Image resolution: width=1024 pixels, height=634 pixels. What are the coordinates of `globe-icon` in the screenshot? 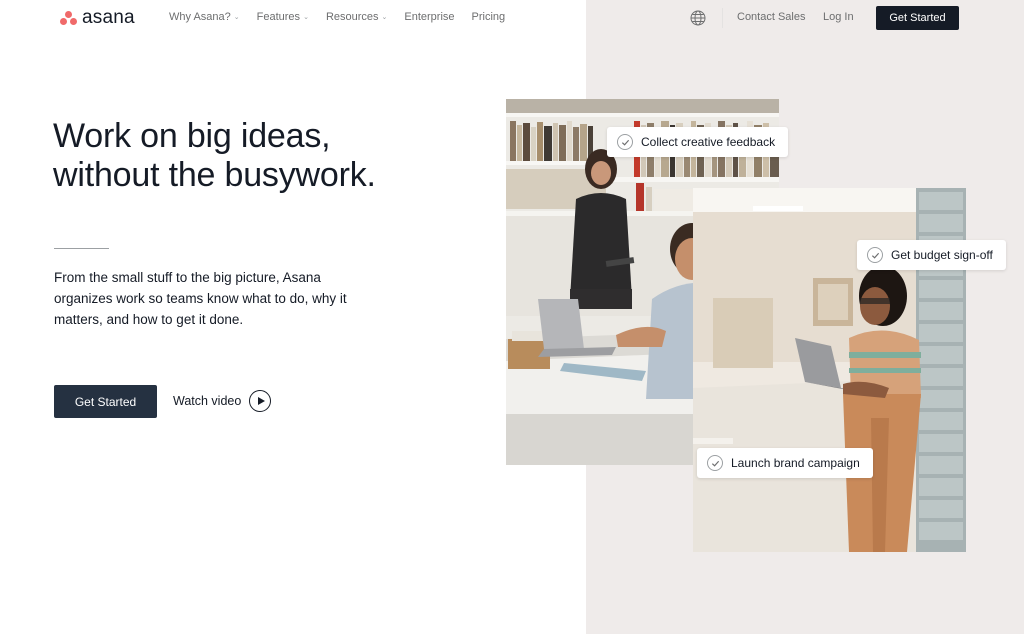 It's located at (698, 18).